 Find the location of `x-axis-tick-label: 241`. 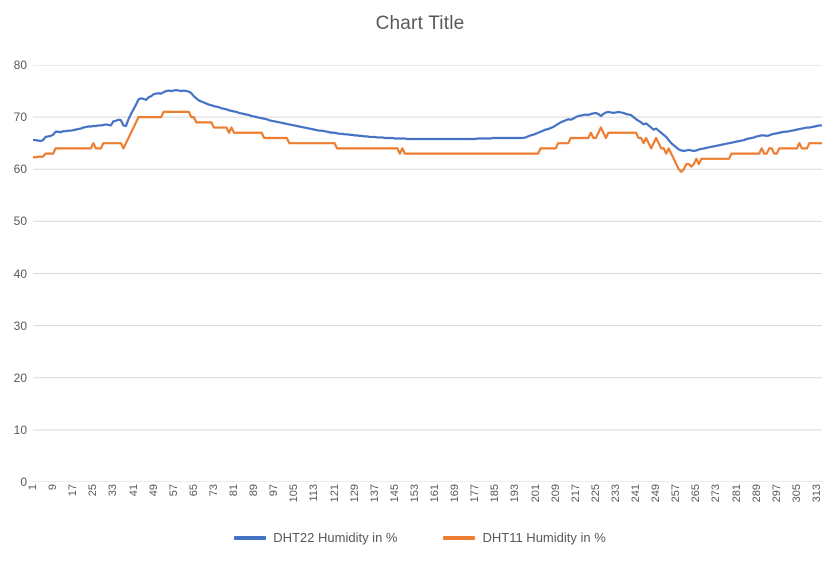

x-axis-tick-label: 241 is located at coordinates (636, 493).